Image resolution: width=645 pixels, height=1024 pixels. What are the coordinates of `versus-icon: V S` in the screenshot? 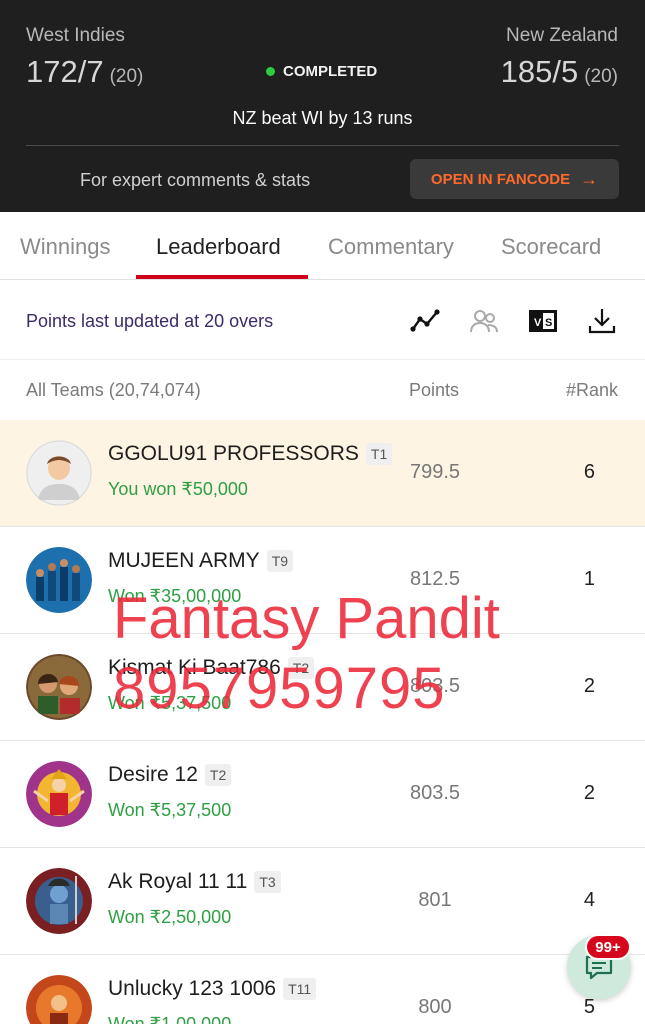 It's located at (543, 321).